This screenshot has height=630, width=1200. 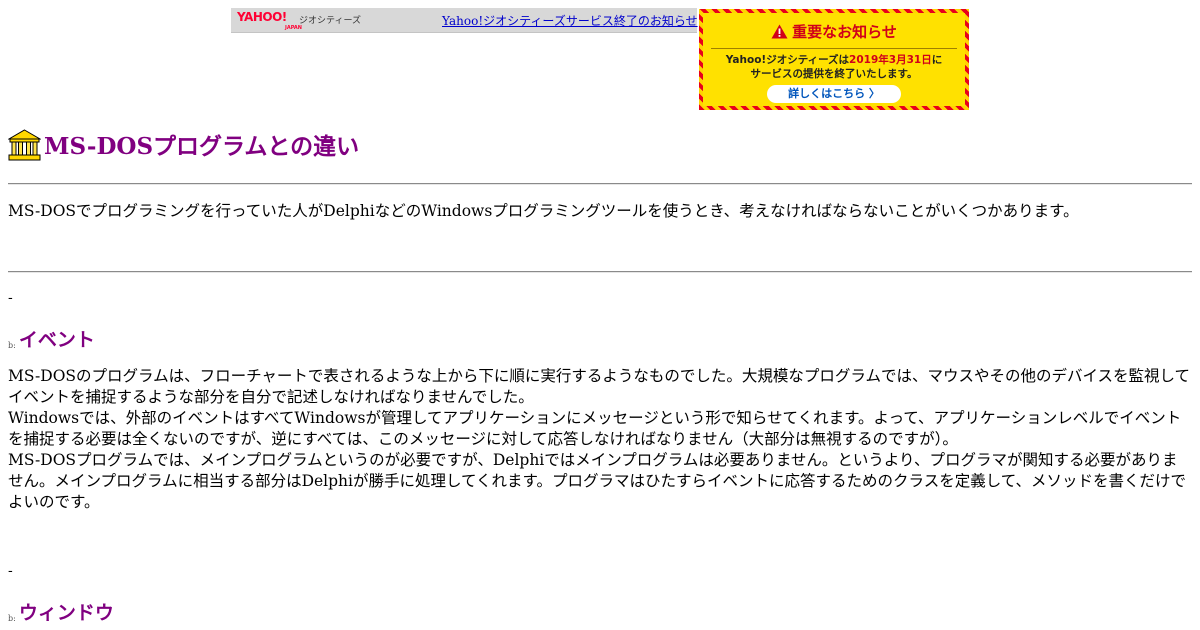 I want to click on section-heading-window: b: ウィンドウ, so click(x=61, y=611).